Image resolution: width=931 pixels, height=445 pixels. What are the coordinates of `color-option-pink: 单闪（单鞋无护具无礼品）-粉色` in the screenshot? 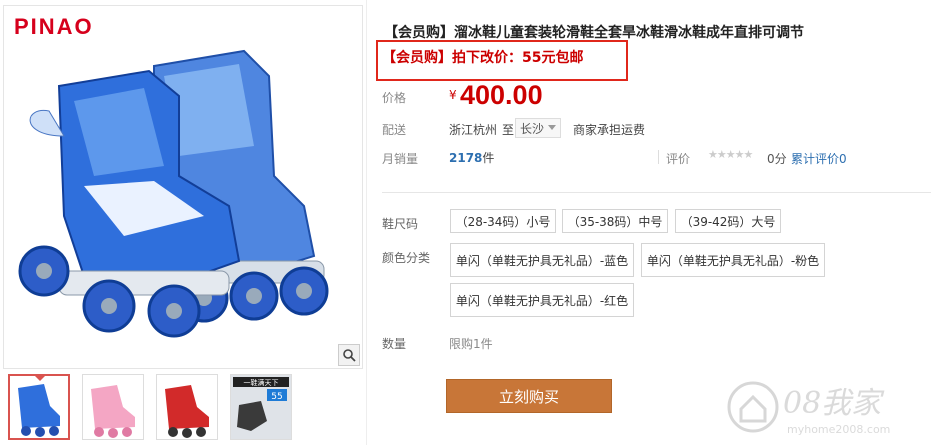 It's located at (733, 260).